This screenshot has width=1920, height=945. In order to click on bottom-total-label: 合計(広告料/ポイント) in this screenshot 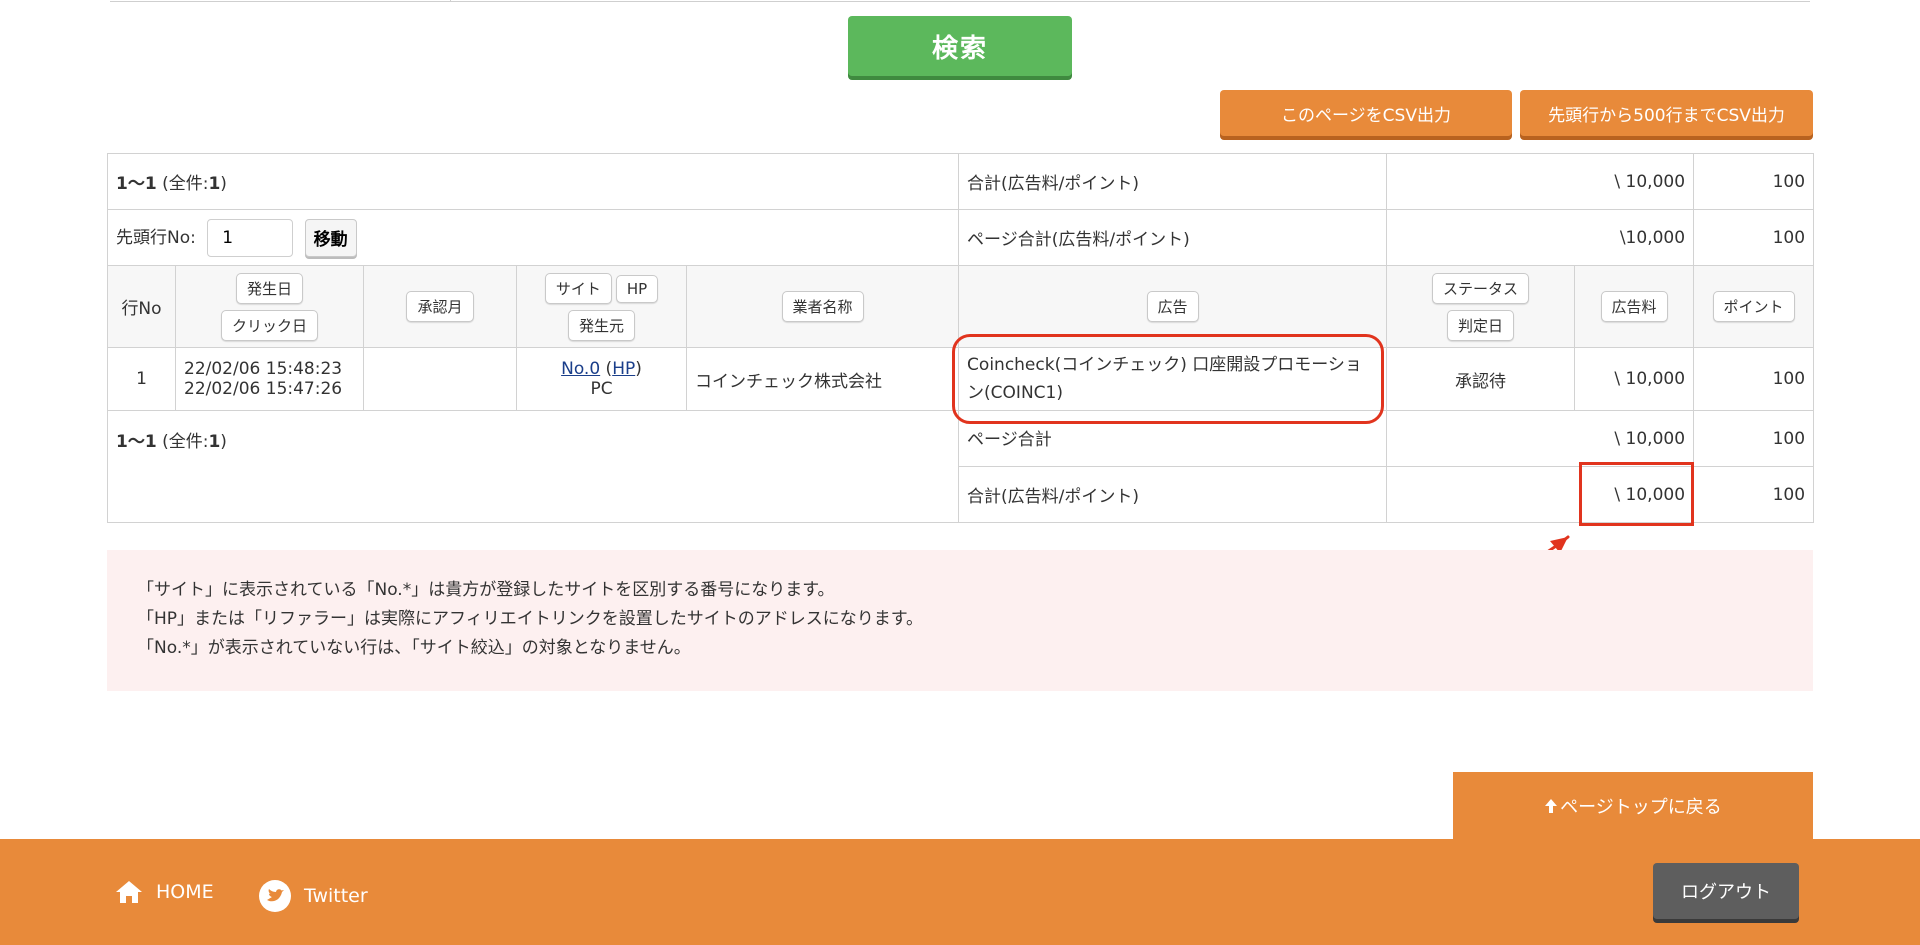, I will do `click(1173, 494)`.